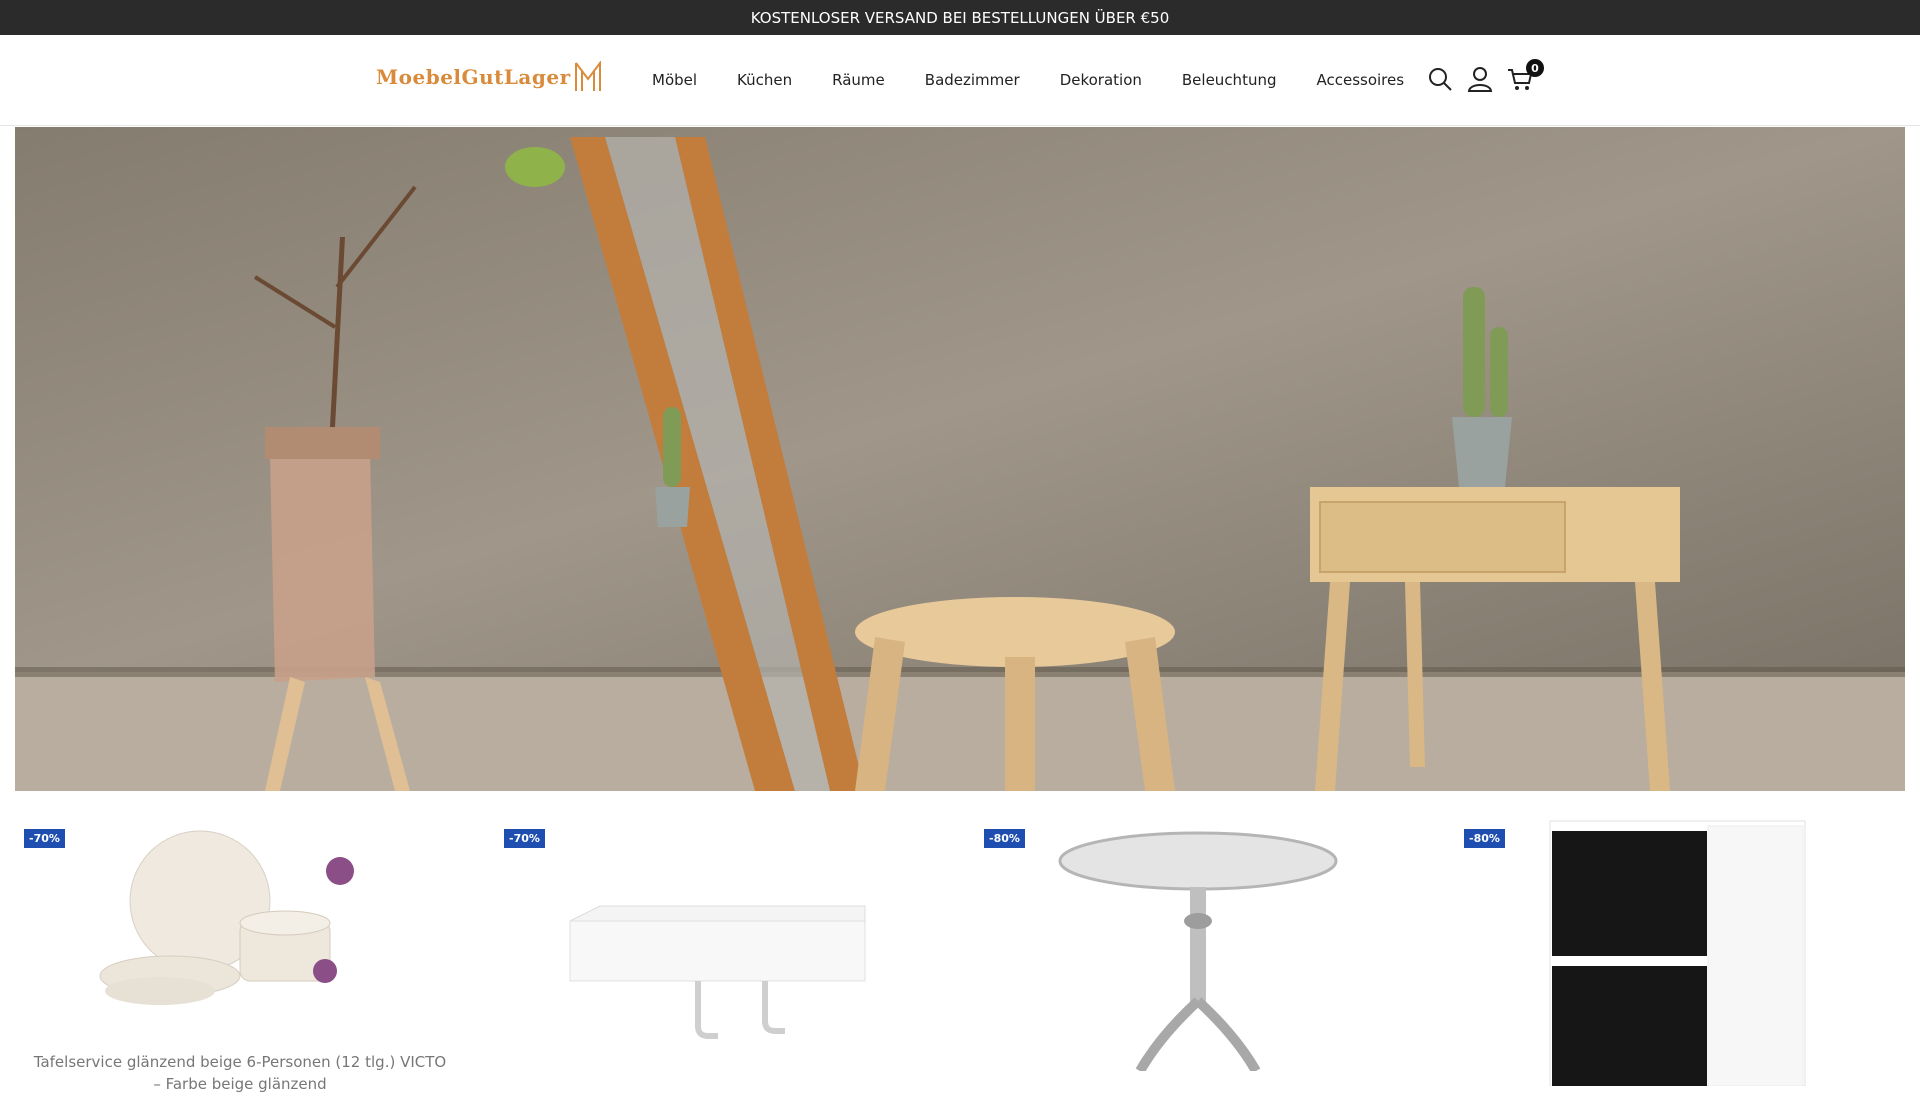  Describe the element at coordinates (1677, 953) in the screenshot. I see `product-image-kitchen-cabinet` at that location.